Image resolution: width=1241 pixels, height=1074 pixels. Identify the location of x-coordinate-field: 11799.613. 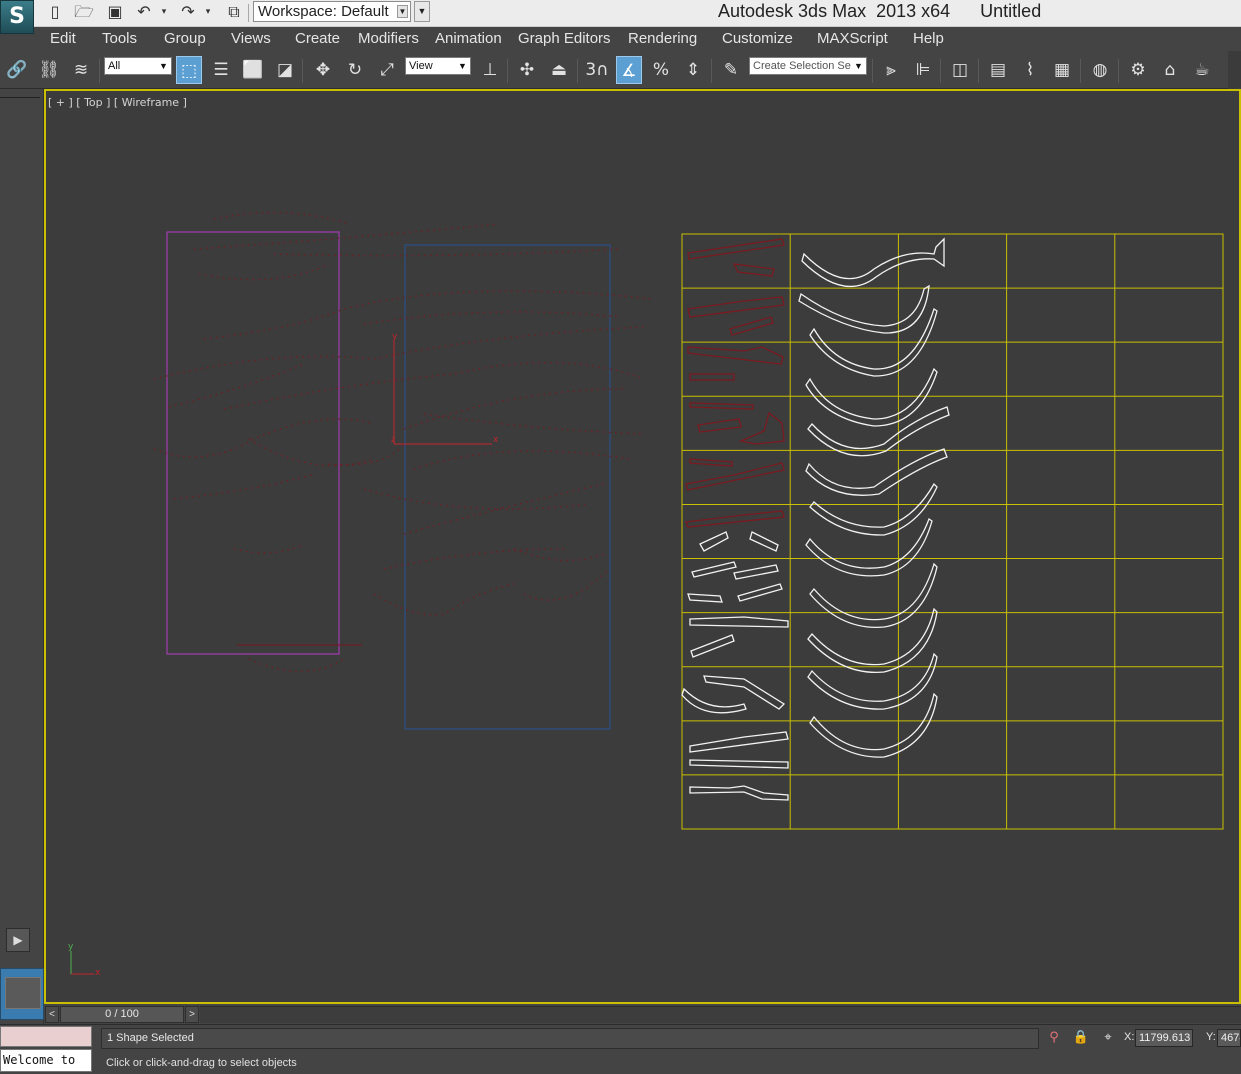
(1164, 1038).